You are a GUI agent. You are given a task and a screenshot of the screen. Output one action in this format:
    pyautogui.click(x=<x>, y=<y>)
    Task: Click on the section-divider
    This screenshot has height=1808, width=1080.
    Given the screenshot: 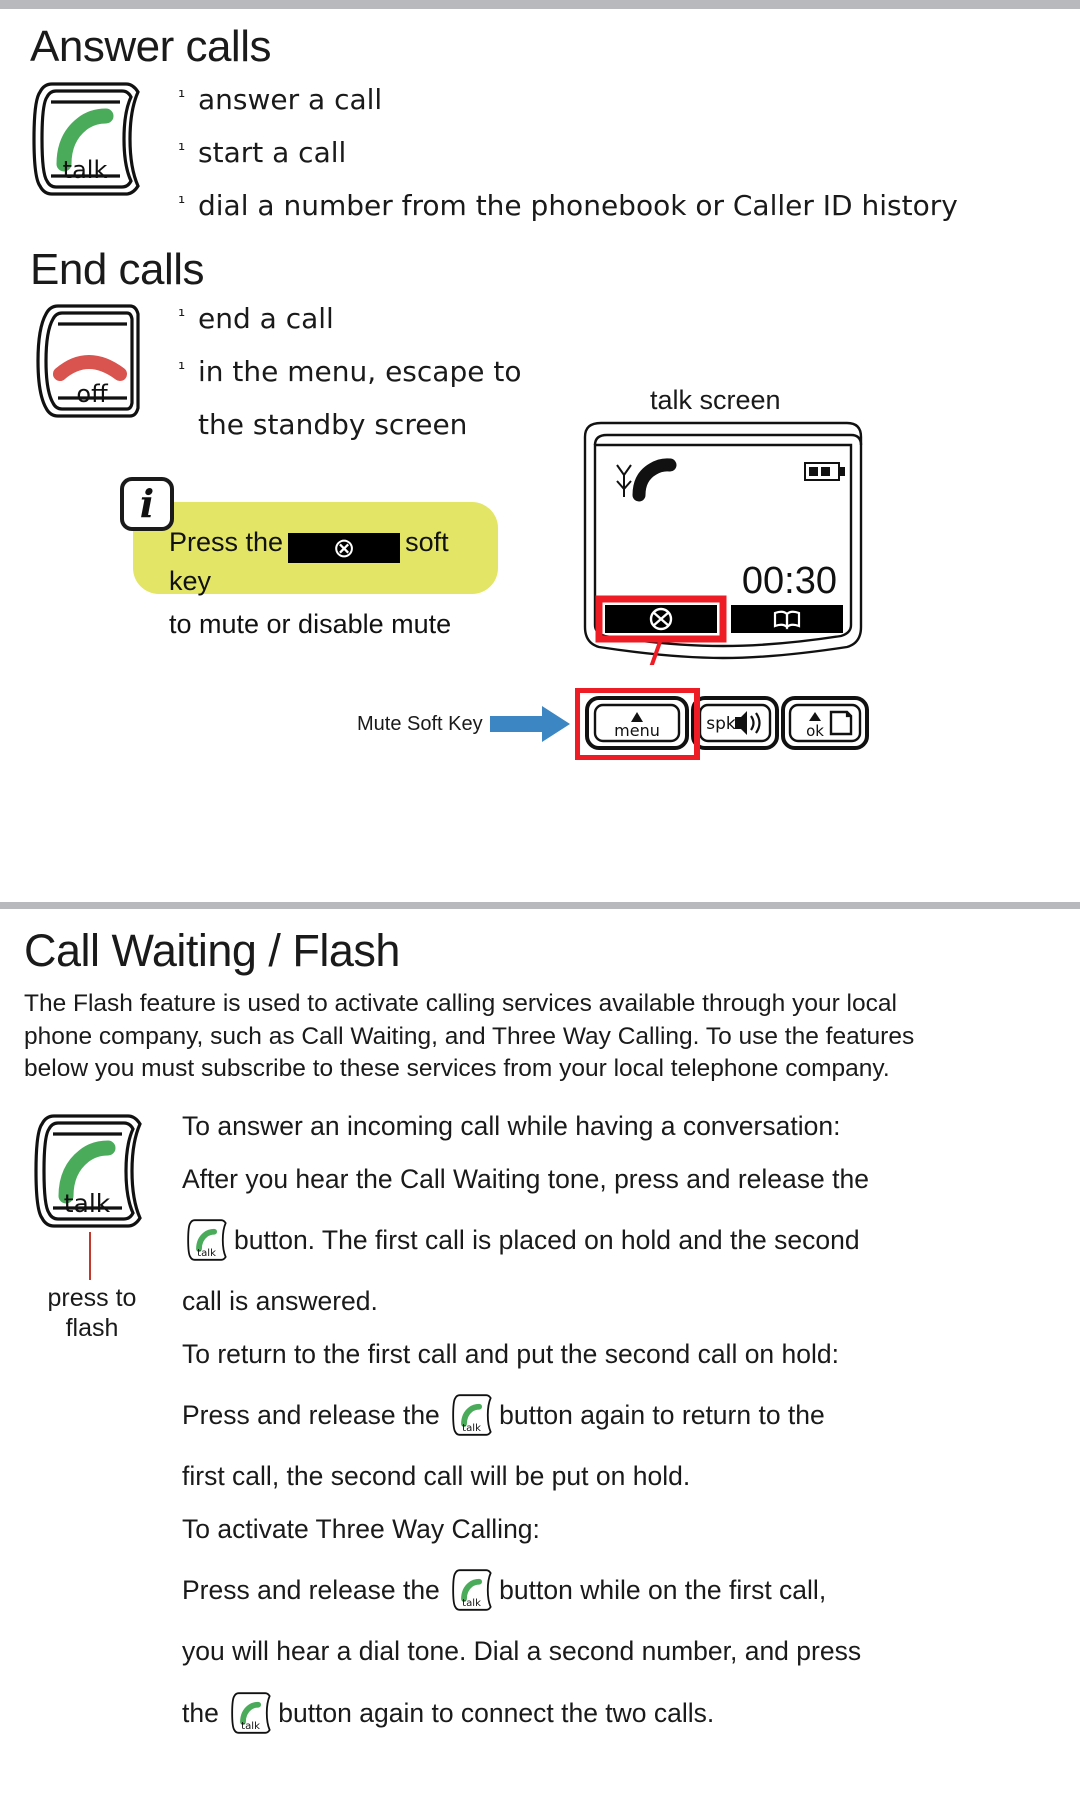 What is the action you would take?
    pyautogui.click(x=540, y=905)
    